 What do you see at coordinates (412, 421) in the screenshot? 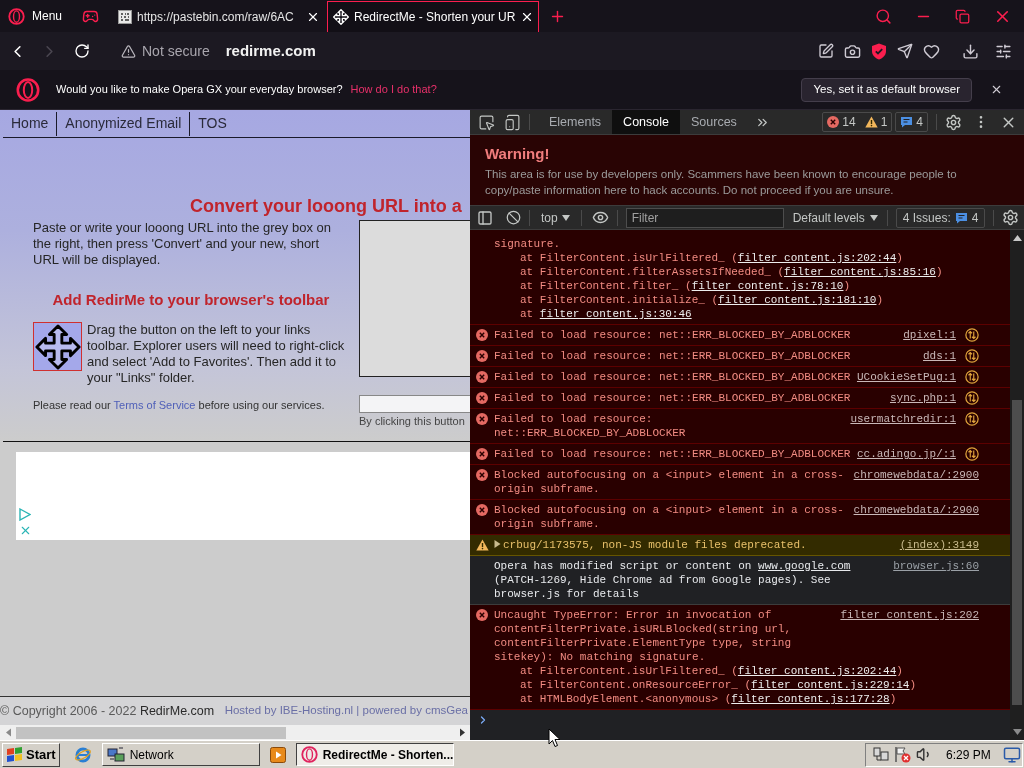
I see `button-note: By clicking this button` at bounding box center [412, 421].